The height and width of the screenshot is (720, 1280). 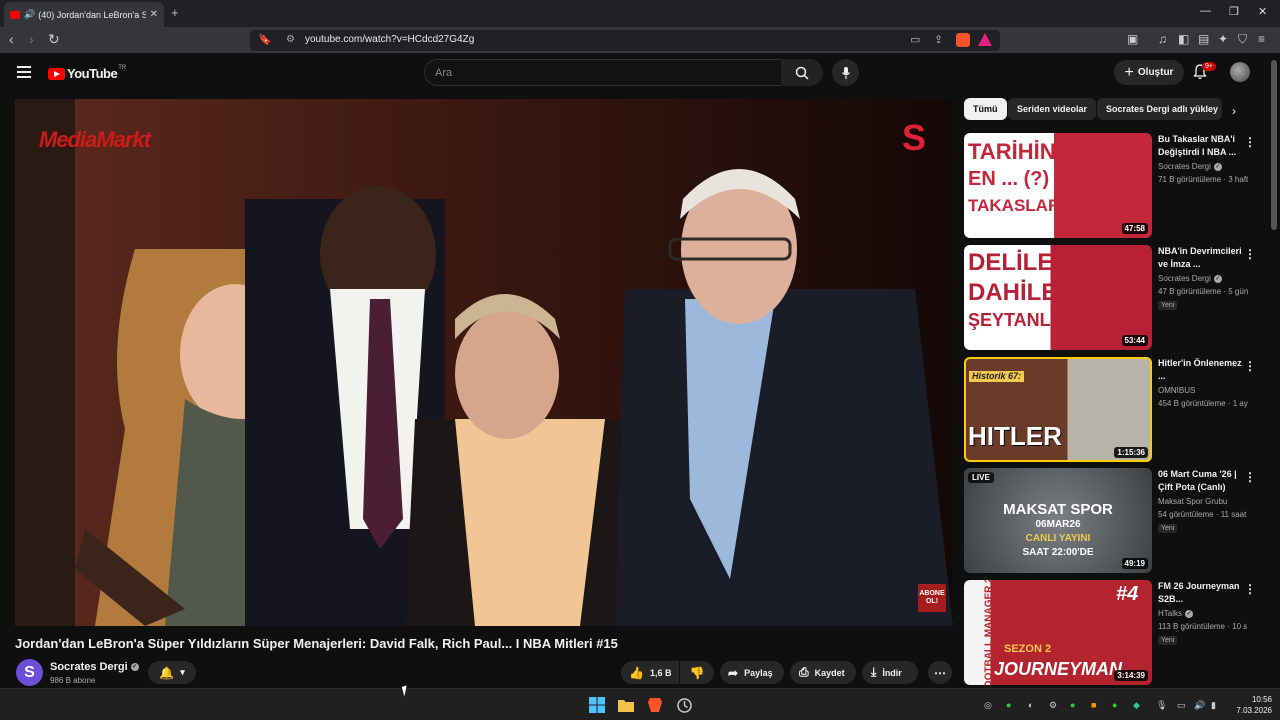 What do you see at coordinates (154, 14) in the screenshot?
I see `close-tab-icon: ✕` at bounding box center [154, 14].